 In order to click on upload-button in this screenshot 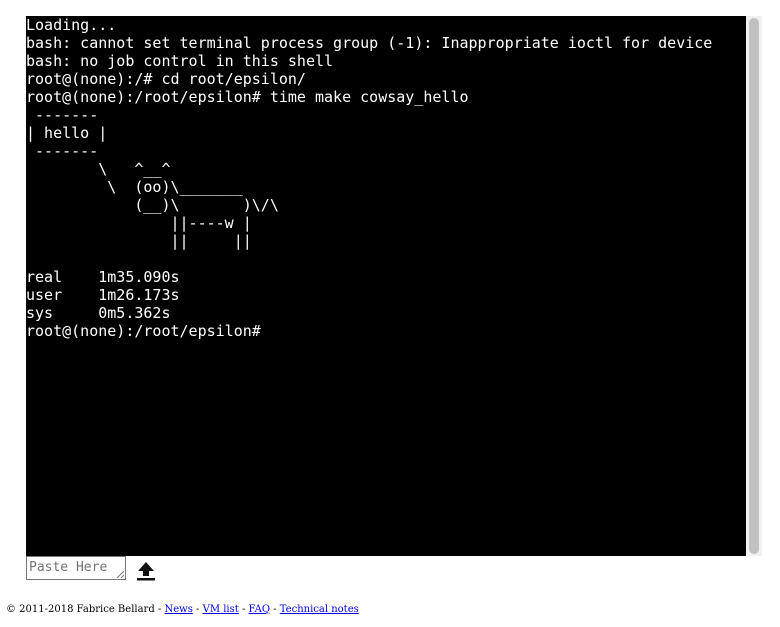, I will do `click(146, 571)`.